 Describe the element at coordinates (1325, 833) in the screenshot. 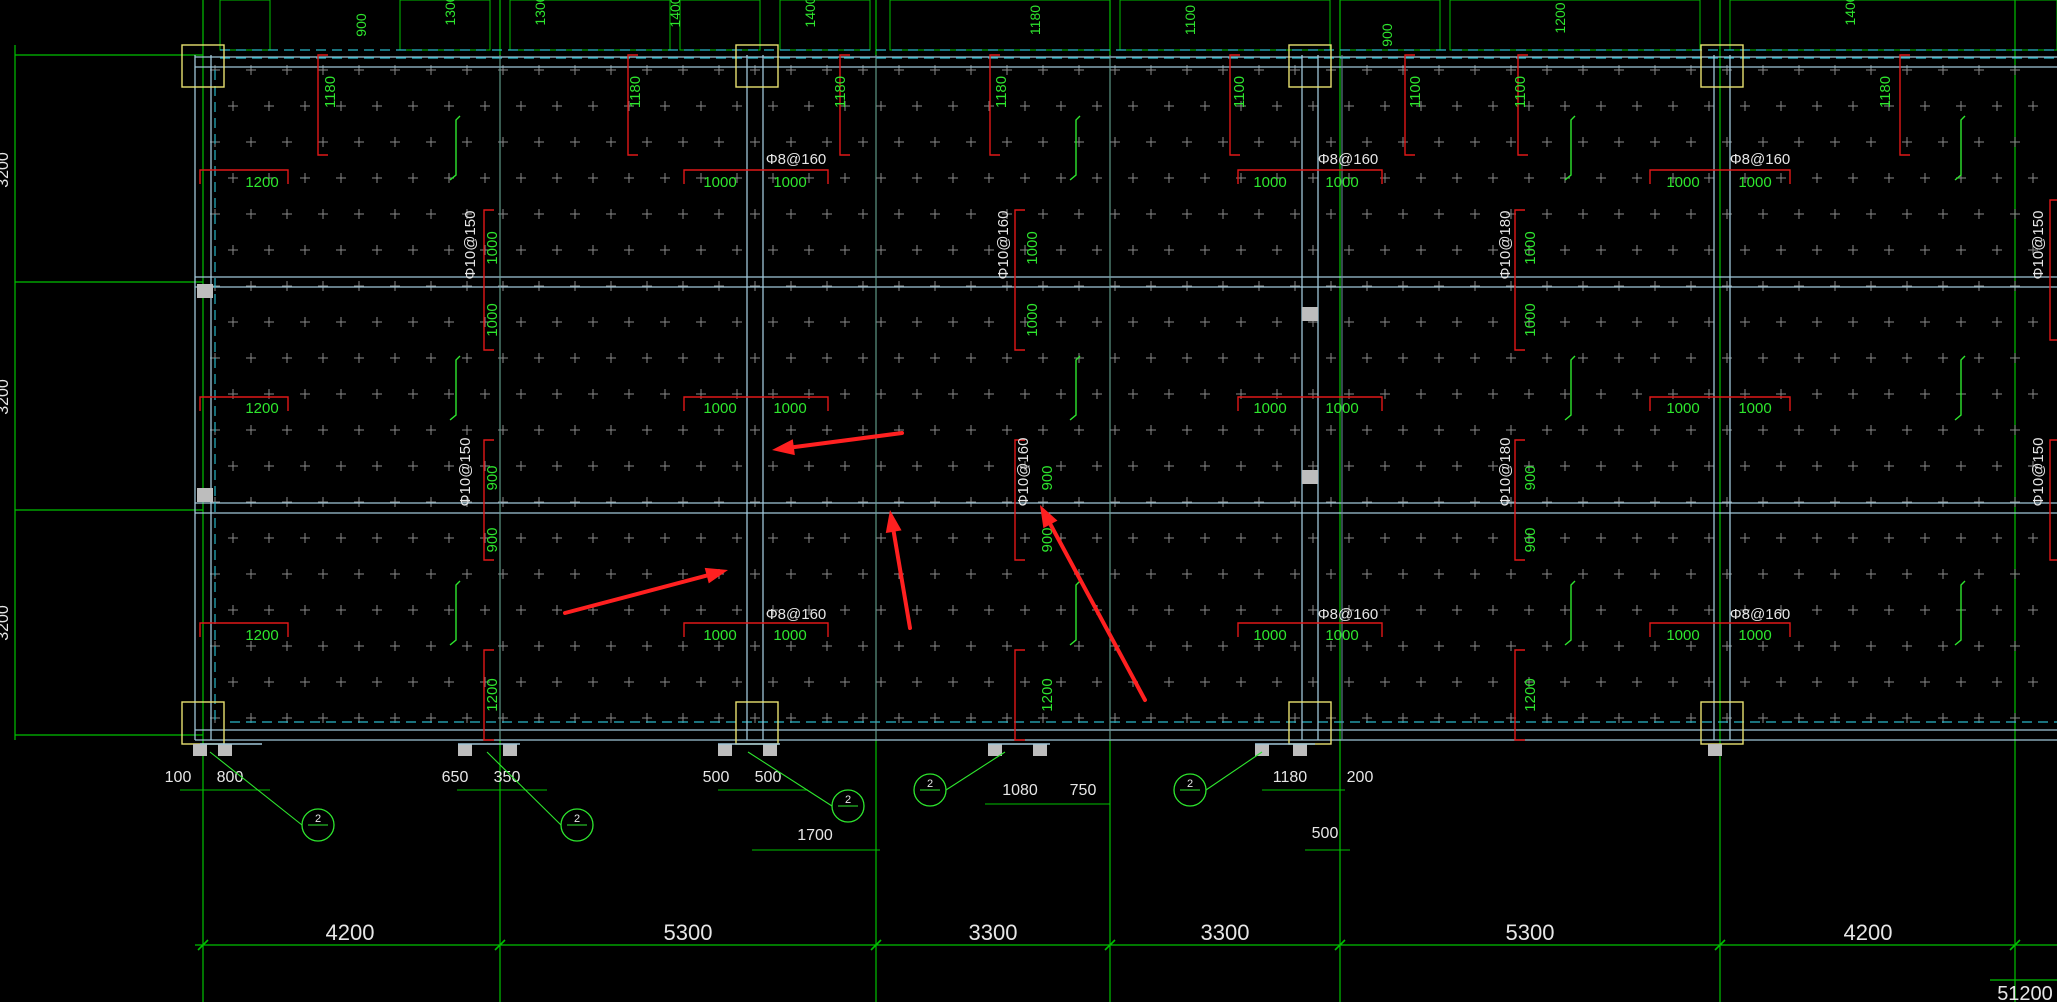

I see `detail-5-below-label: 500` at that location.